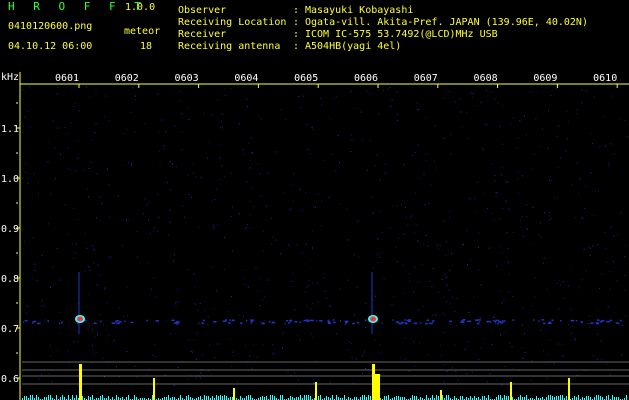 The width and height of the screenshot is (629, 400). Describe the element at coordinates (426, 78) in the screenshot. I see `x-tick-label: 0607` at that location.